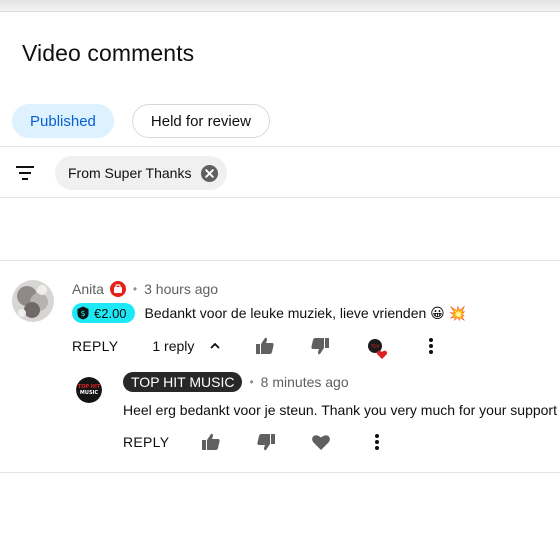 The image size is (560, 560). Describe the element at coordinates (147, 346) in the screenshot. I see `comment-actions: REPLY 1 reply` at that location.